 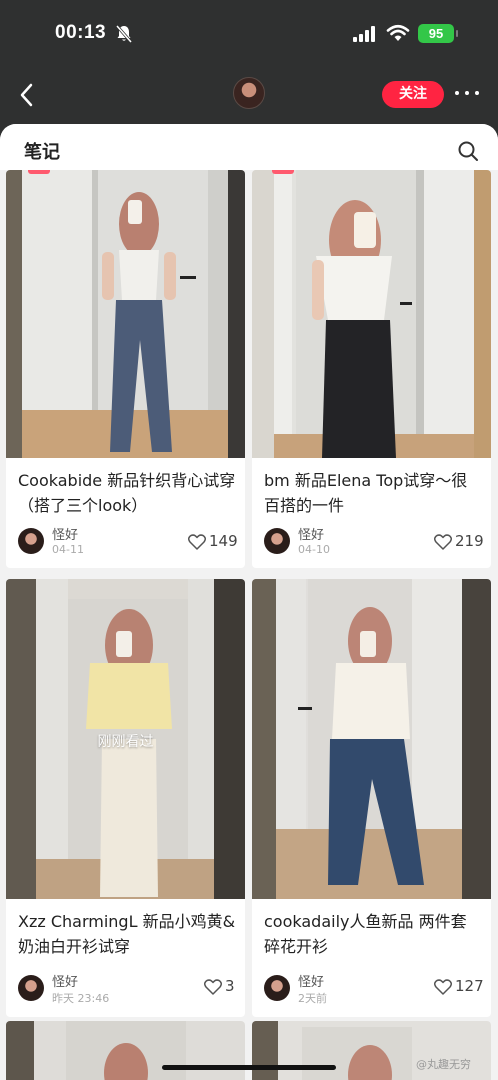 What do you see at coordinates (127, 493) in the screenshot?
I see `note-title: Cookabide 新品针织背心试穿（搭了三个look）` at bounding box center [127, 493].